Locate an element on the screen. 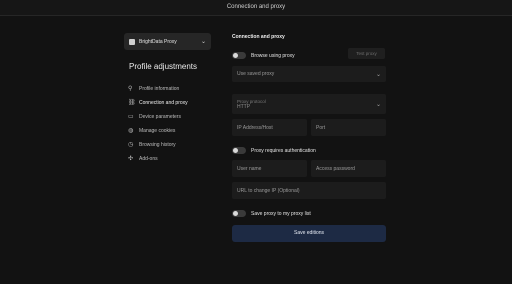  proxy-protocol-value: HTTP is located at coordinates (244, 106).